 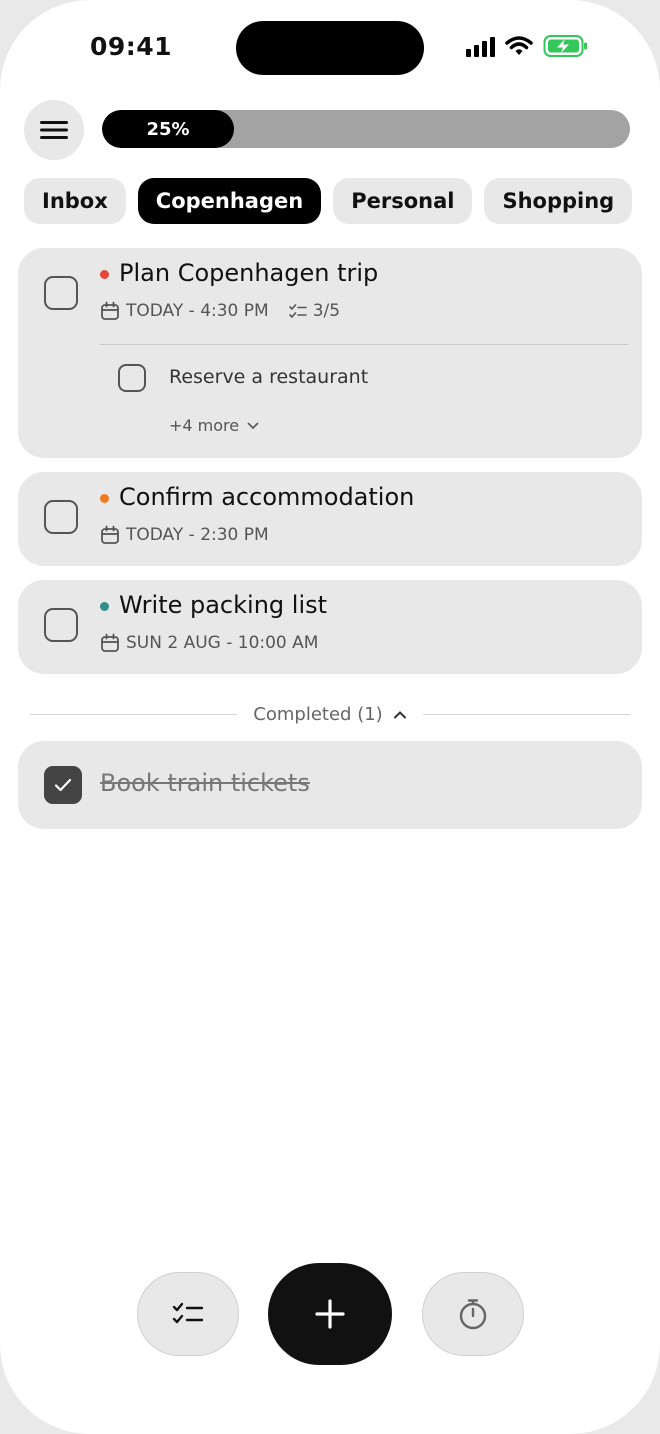 I want to click on task-title: Confirm accommodation, so click(x=267, y=497).